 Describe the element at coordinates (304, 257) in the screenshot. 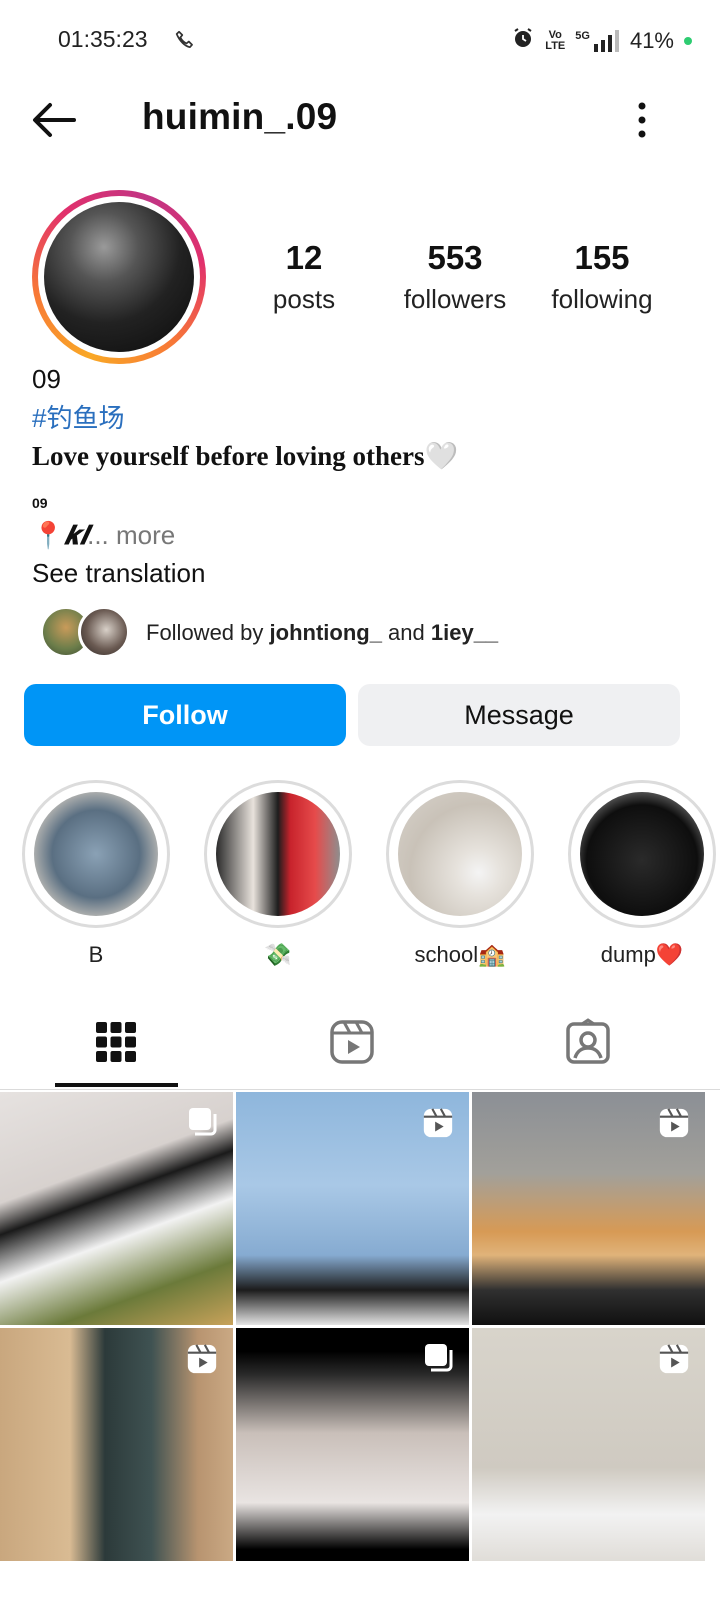

I see `posts-count: 12` at that location.